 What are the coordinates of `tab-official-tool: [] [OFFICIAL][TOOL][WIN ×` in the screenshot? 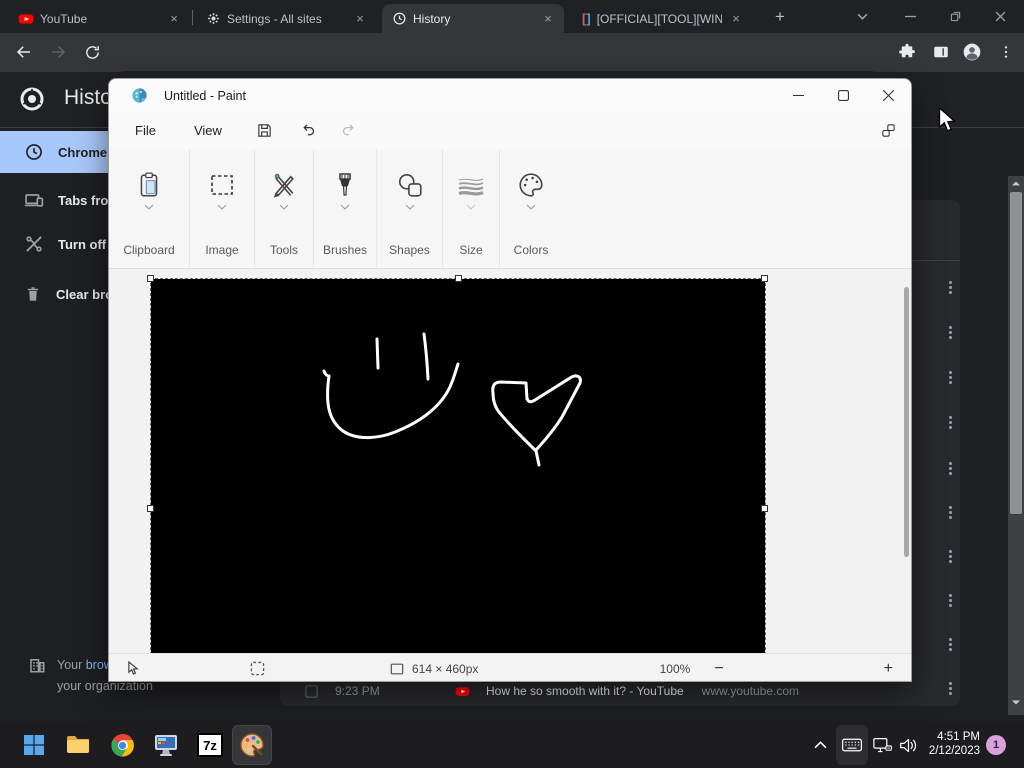 It's located at (662, 18).